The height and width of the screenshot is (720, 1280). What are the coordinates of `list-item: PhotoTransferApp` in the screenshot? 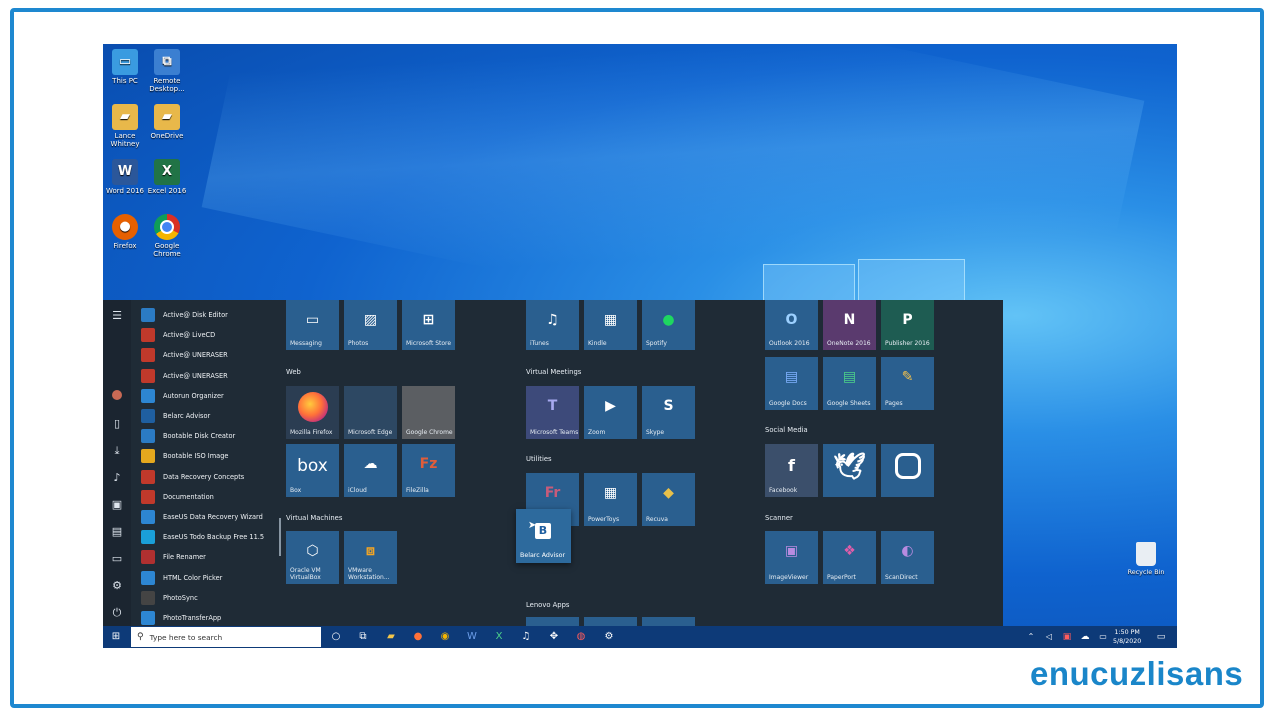 It's located at (211, 618).